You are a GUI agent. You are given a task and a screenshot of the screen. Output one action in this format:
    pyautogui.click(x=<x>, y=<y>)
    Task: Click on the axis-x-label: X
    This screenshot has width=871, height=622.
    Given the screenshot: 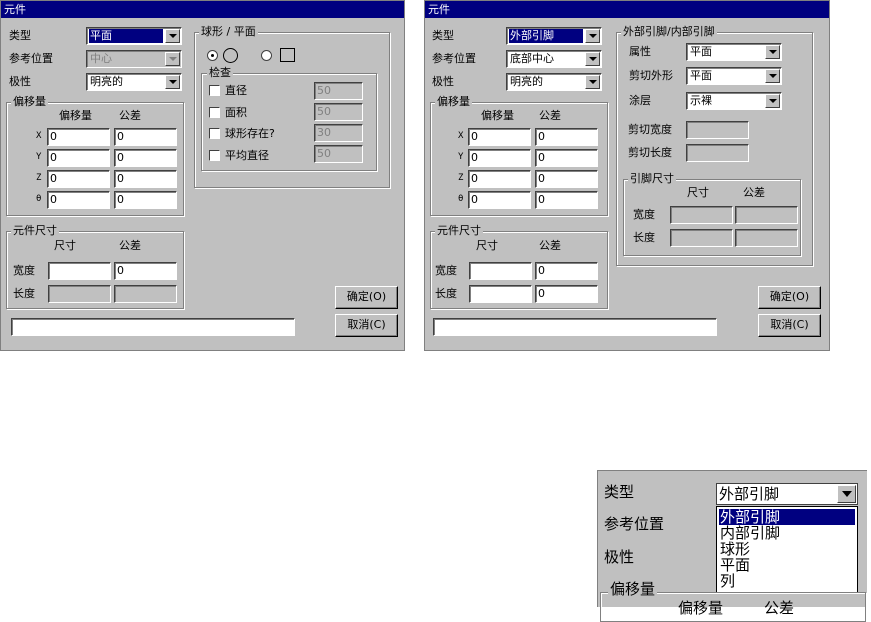 What is the action you would take?
    pyautogui.click(x=39, y=136)
    